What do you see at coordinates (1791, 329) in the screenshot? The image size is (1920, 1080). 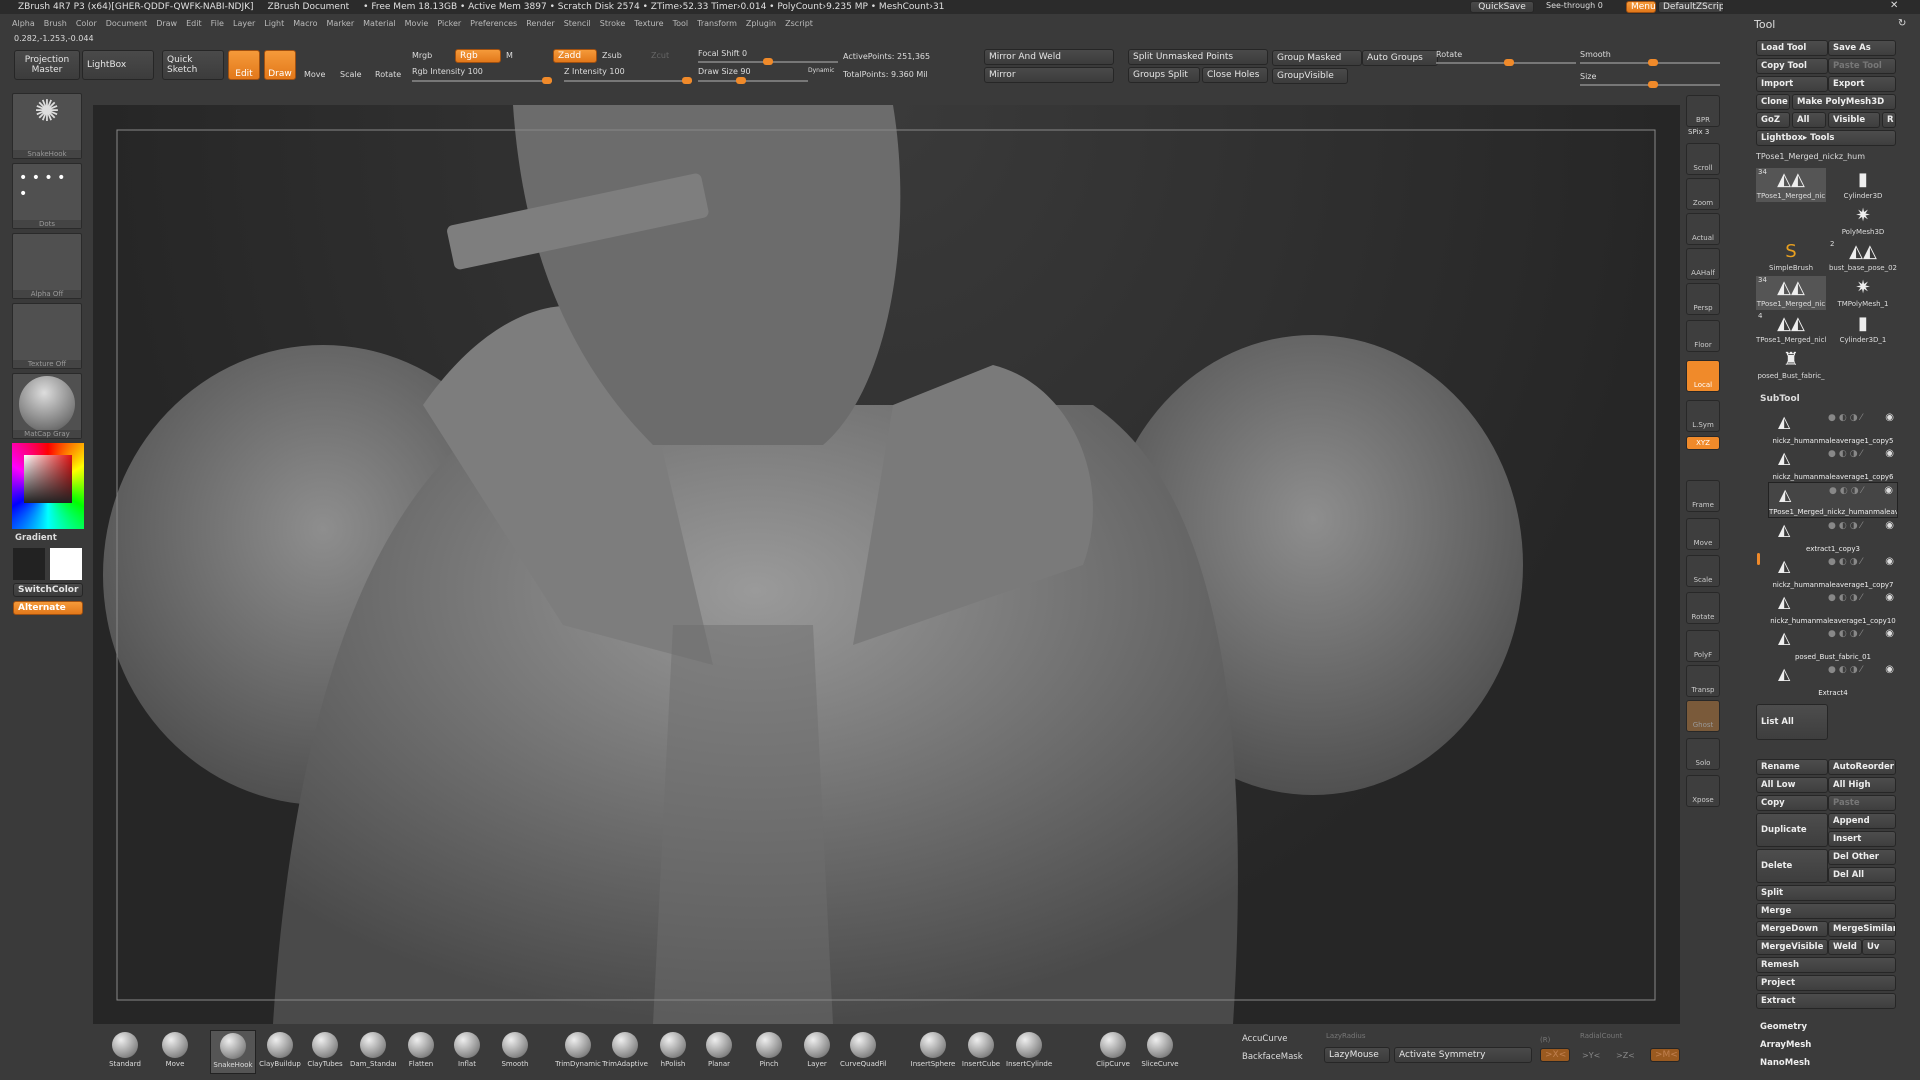 I see `tool-thumbnail: ◭◭ 4 TPose1_Merged_nicl` at bounding box center [1791, 329].